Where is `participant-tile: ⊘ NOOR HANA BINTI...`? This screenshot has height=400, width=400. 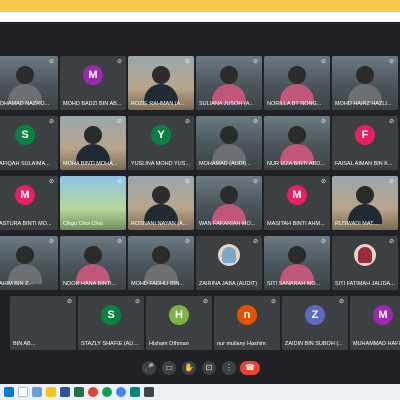
participant-tile: ⊘ NOOR HANA BINTI... is located at coordinates (93, 263).